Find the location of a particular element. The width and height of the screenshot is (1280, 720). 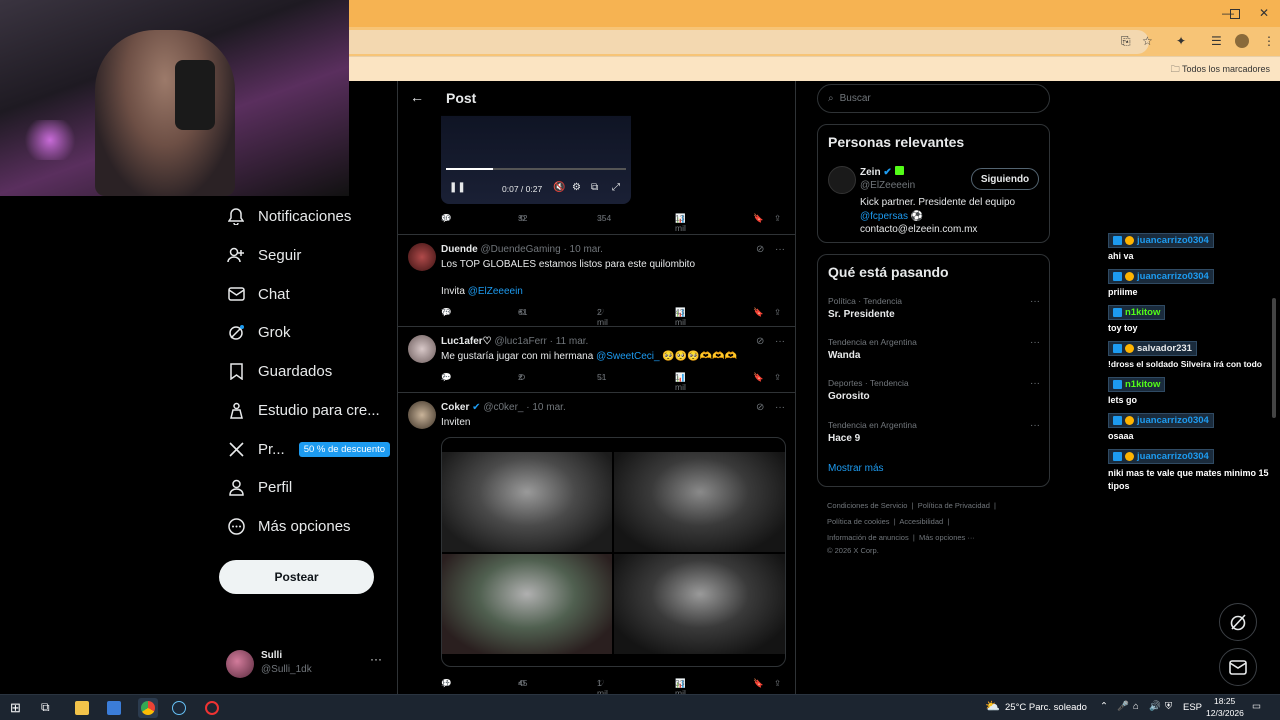

views-button: 📊 1 mil is located at coordinates (680, 382).